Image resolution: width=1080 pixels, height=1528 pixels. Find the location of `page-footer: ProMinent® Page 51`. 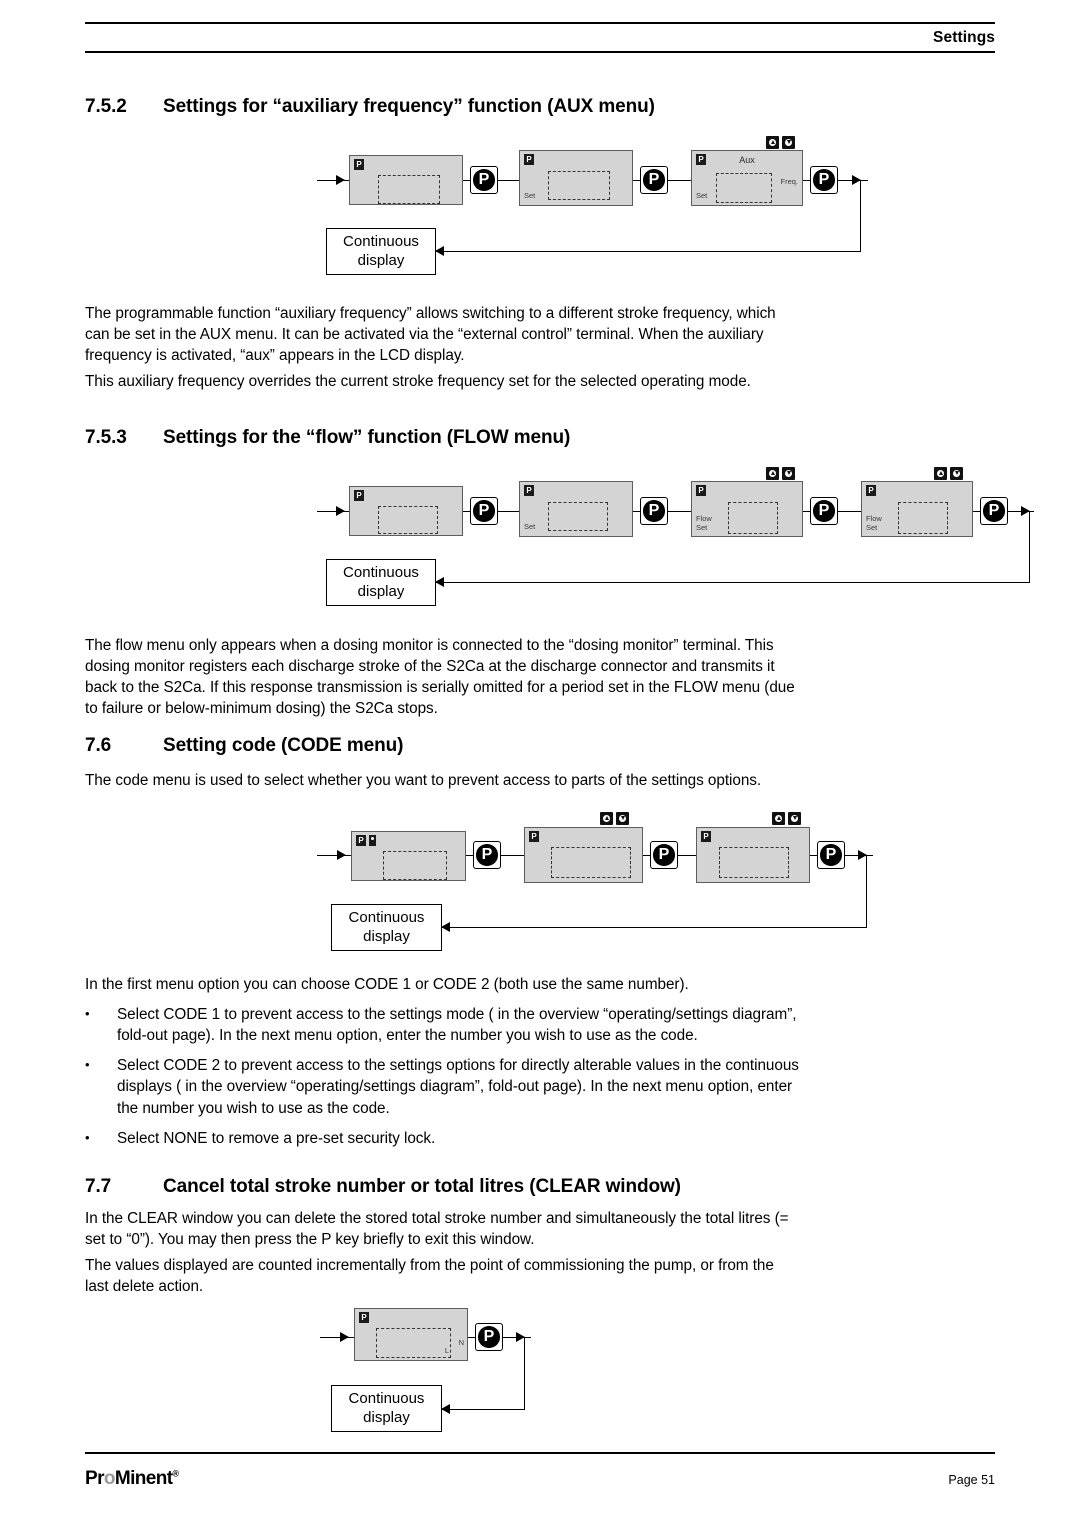

page-footer: ProMinent® Page 51 is located at coordinates (540, 1471).